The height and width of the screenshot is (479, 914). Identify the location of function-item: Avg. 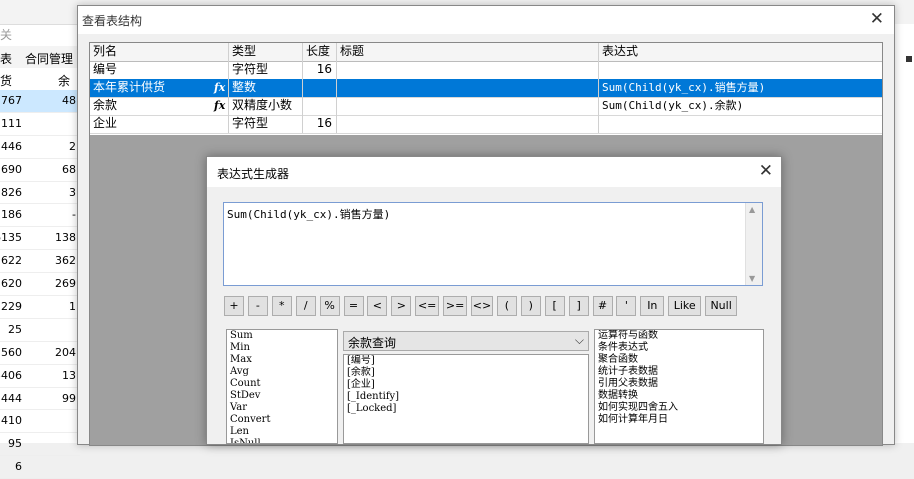
(282, 372).